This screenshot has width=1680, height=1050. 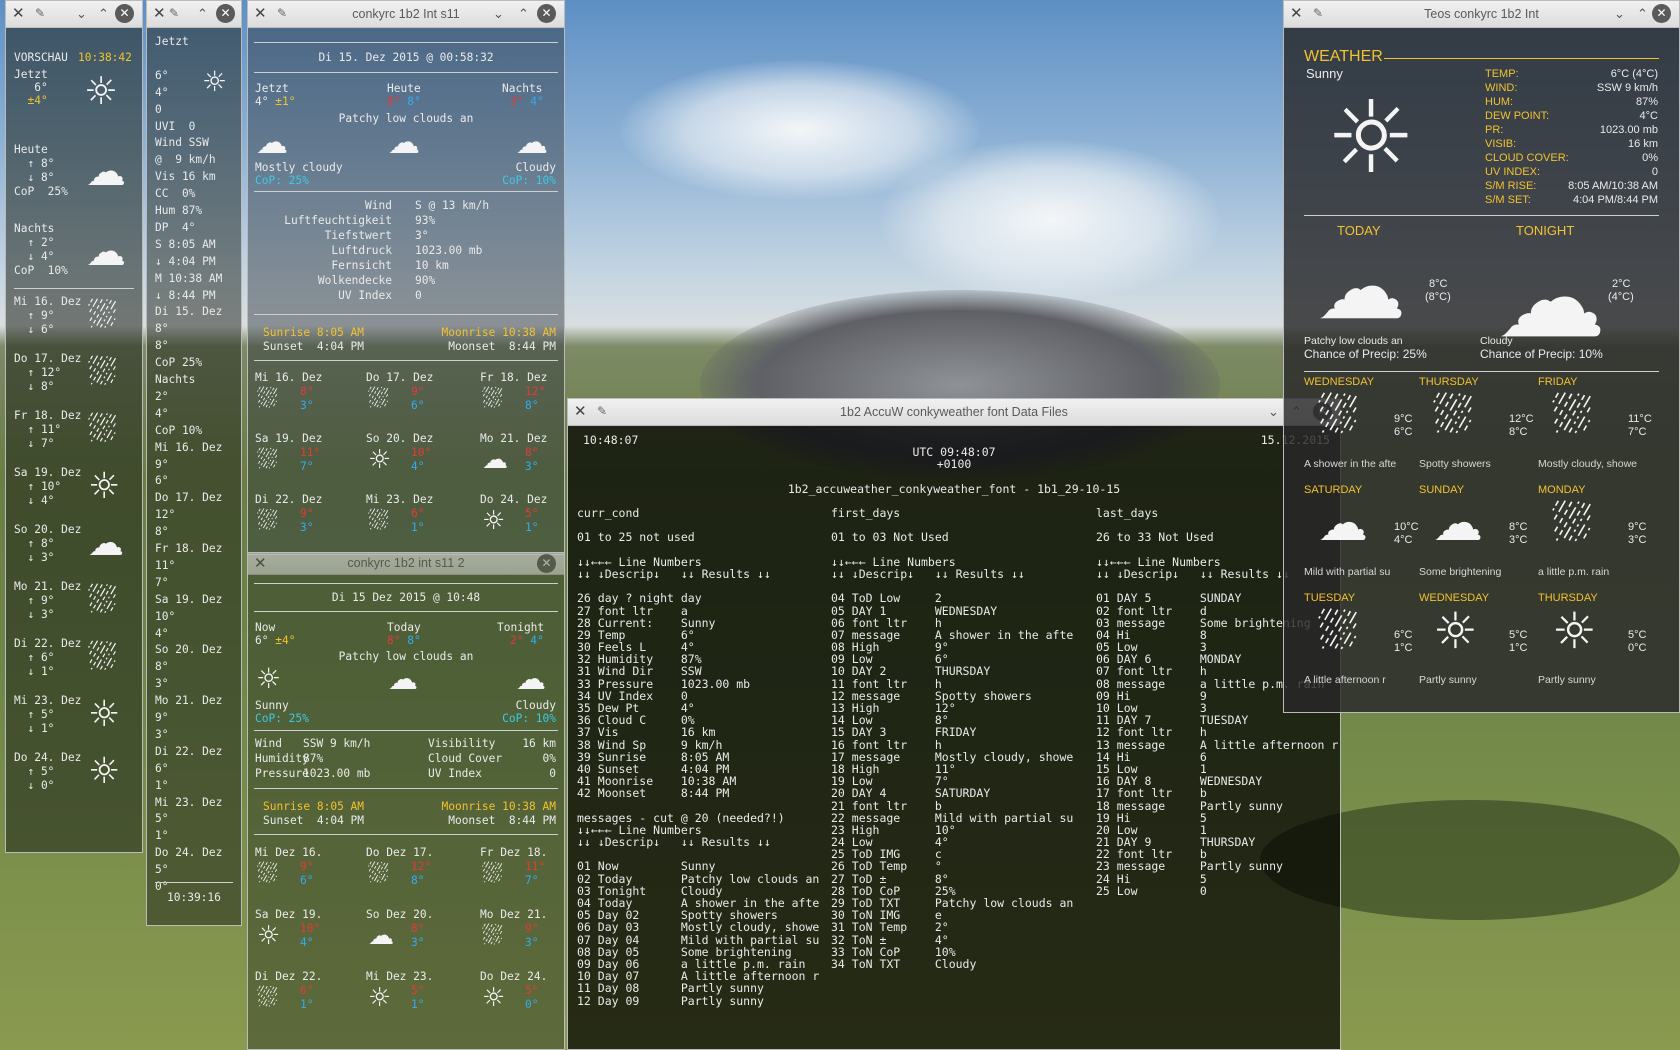 I want to click on info-line: 3°, so click(x=162, y=684).